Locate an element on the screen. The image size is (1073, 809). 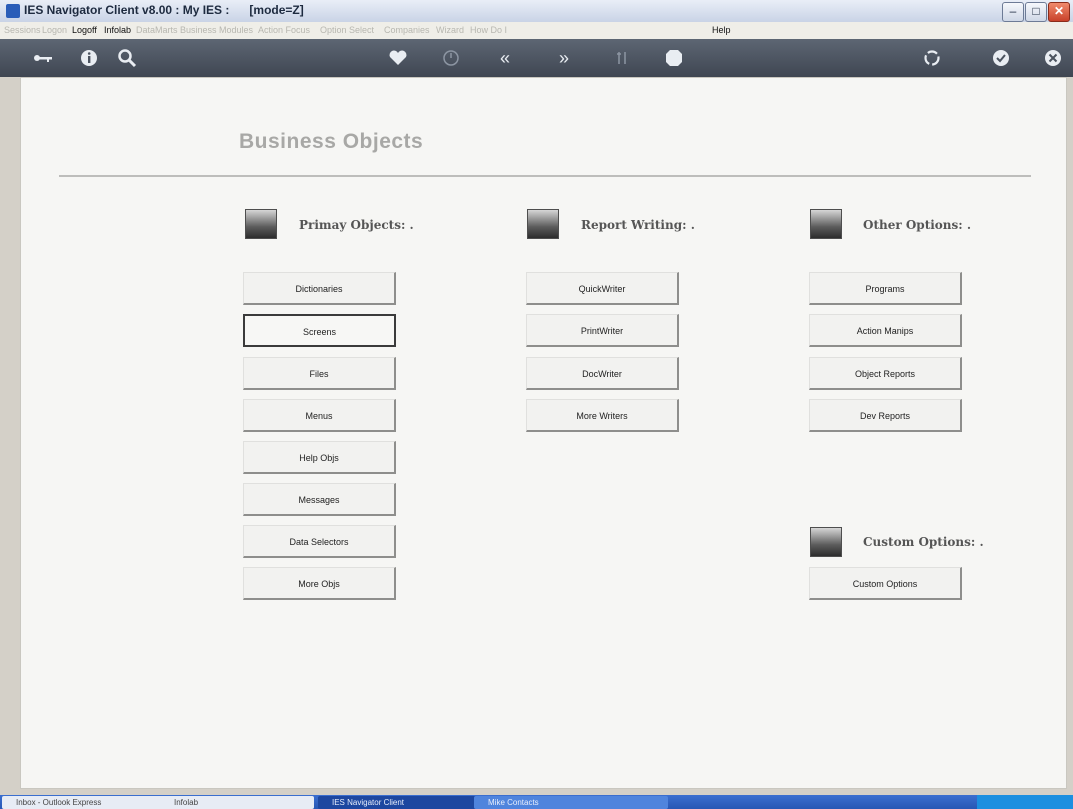
custom-options-icon is located at coordinates (826, 542).